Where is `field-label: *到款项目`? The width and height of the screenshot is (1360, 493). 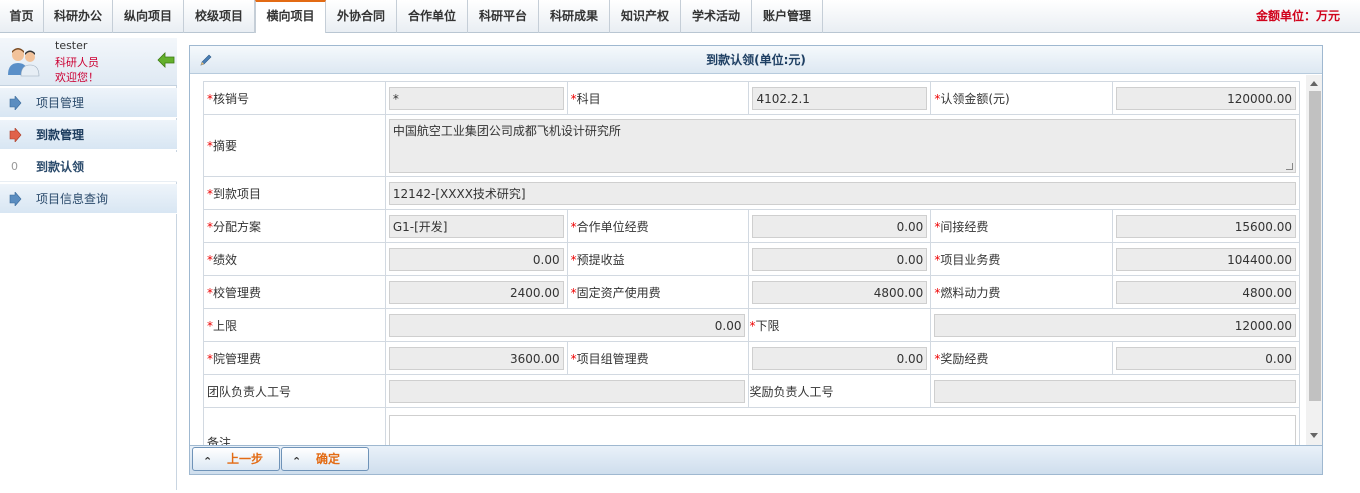
field-label: *到款项目 is located at coordinates (294, 193).